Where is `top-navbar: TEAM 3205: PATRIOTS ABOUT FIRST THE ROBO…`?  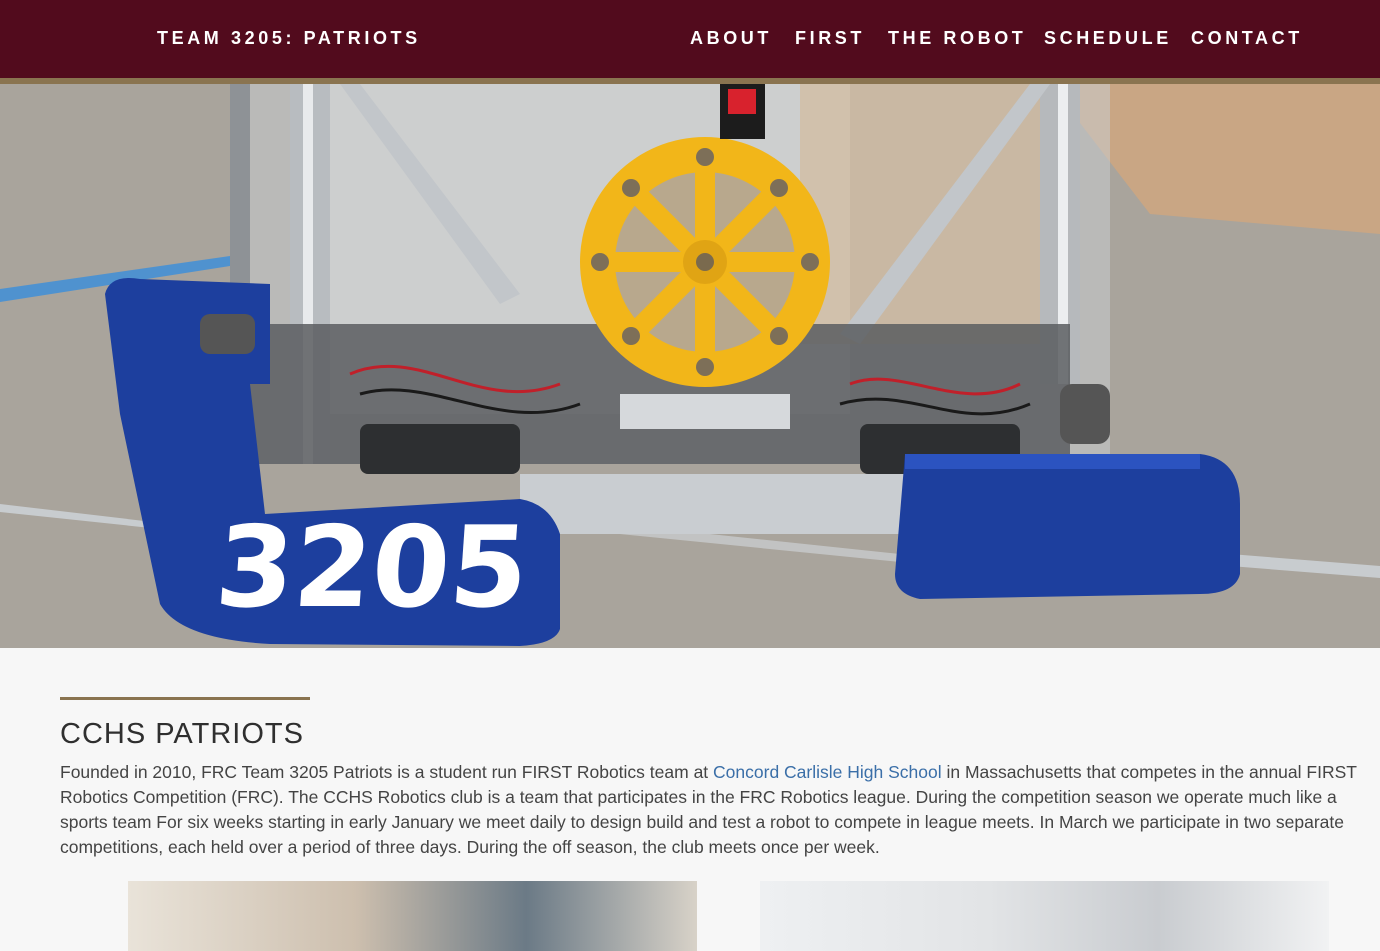 top-navbar: TEAM 3205: PATRIOTS ABOUT FIRST THE ROBO… is located at coordinates (690, 42).